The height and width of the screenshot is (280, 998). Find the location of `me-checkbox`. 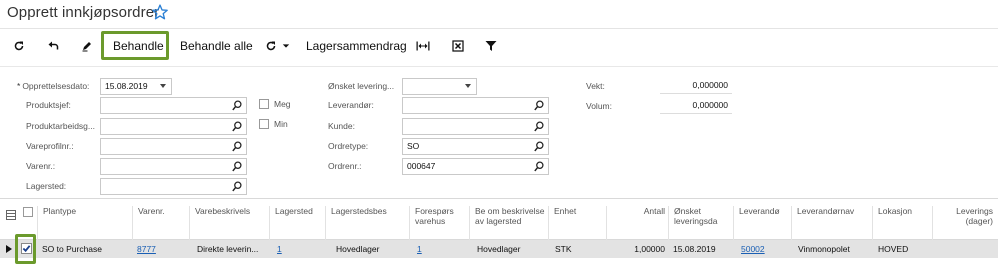

me-checkbox is located at coordinates (264, 104).